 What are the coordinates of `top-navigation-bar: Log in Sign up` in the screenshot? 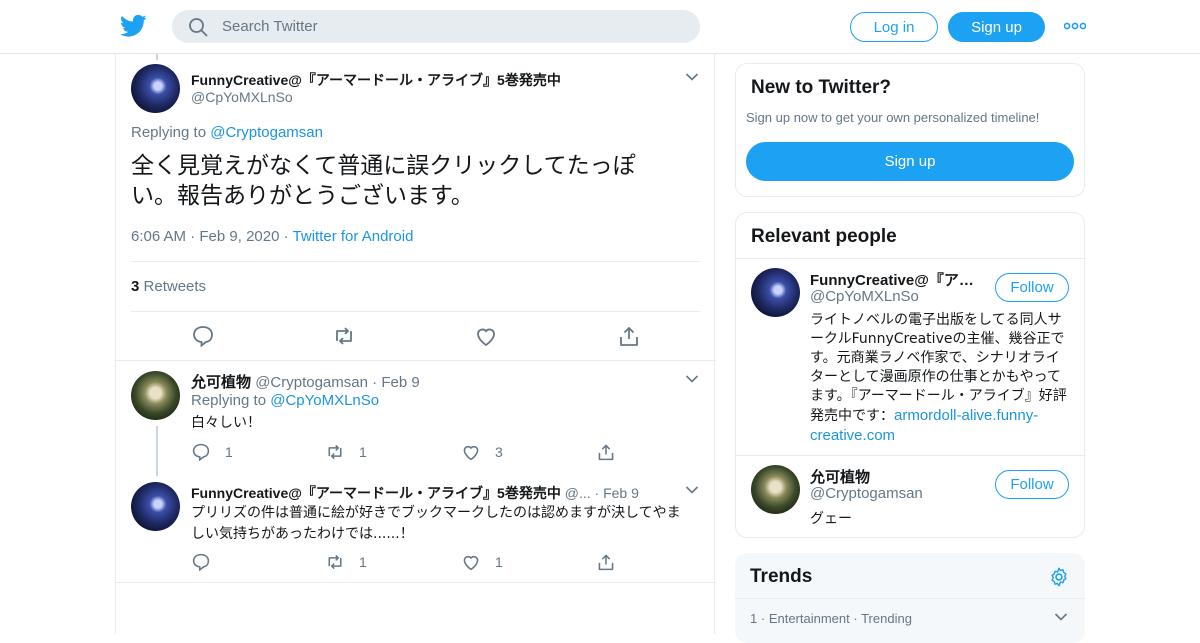 It's located at (600, 27).